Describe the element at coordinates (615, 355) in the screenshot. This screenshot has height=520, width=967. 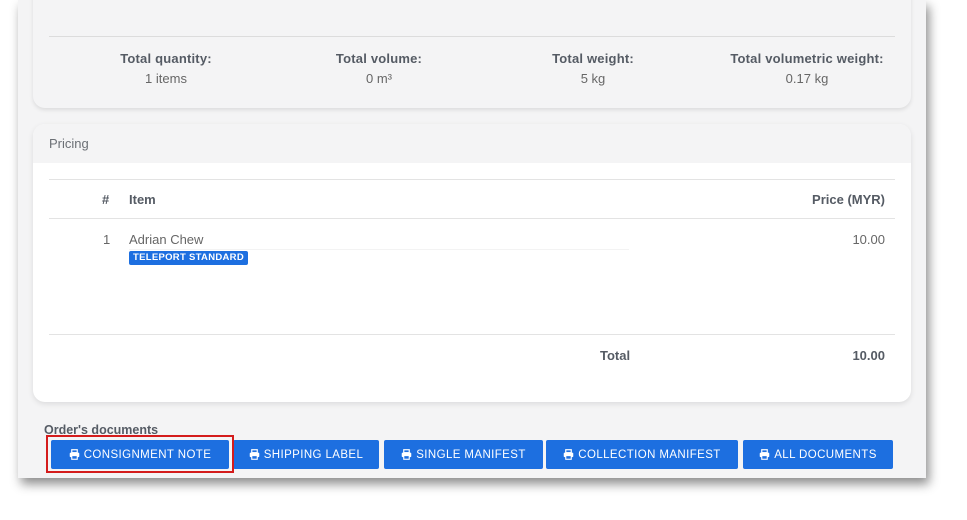
I see `total-label: Total` at that location.